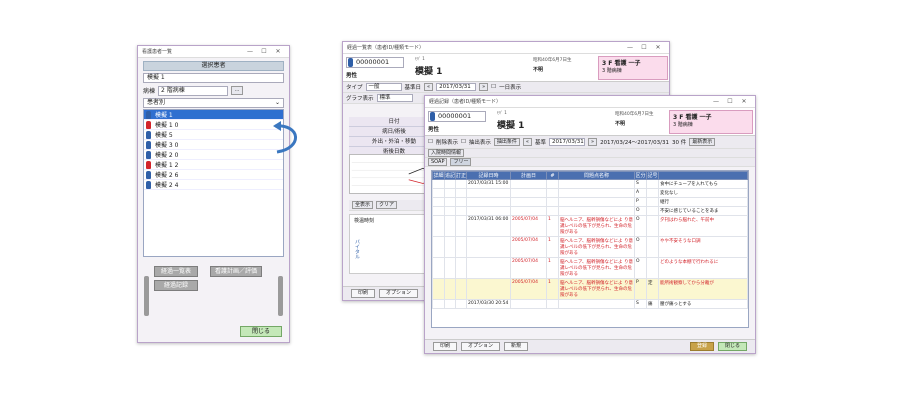  What do you see at coordinates (360, 99) in the screenshot?
I see `graph-label: グラフ表示` at bounding box center [360, 99].